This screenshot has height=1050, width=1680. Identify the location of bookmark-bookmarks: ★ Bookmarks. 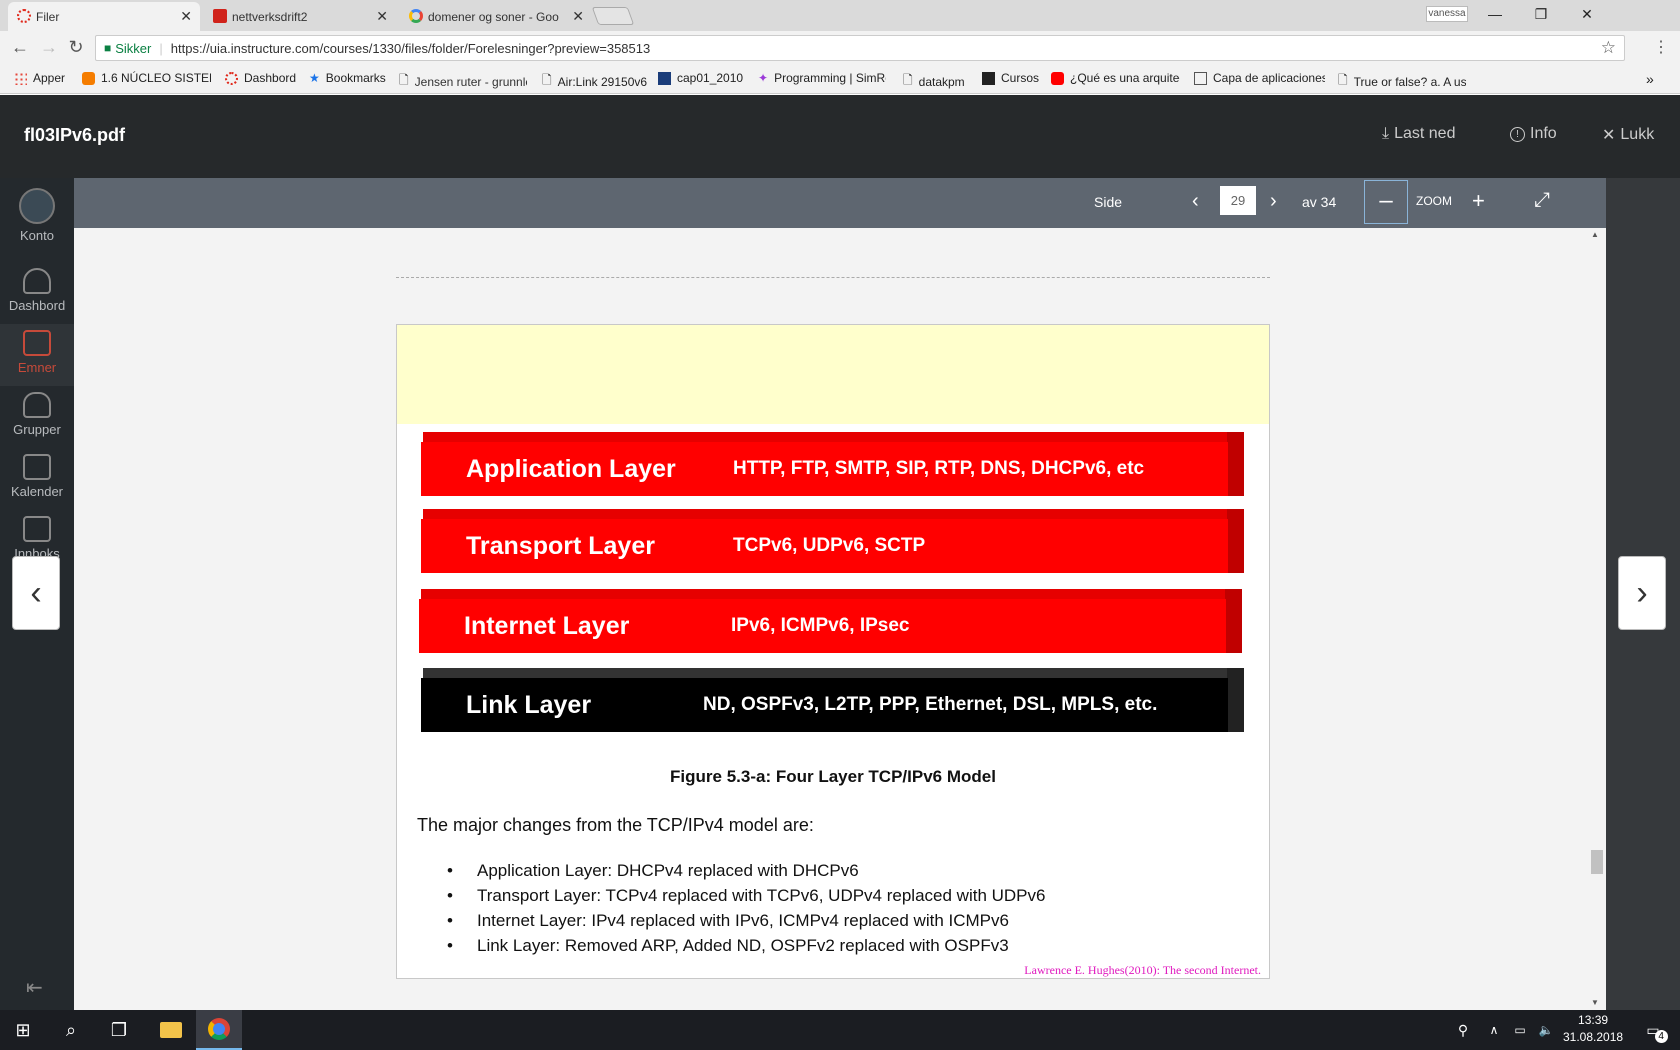
(347, 78).